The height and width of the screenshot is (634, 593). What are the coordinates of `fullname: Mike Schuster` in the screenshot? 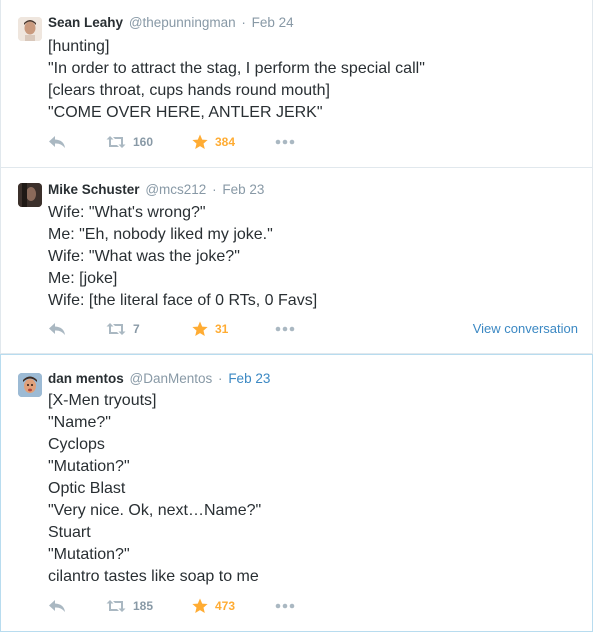 It's located at (94, 189).